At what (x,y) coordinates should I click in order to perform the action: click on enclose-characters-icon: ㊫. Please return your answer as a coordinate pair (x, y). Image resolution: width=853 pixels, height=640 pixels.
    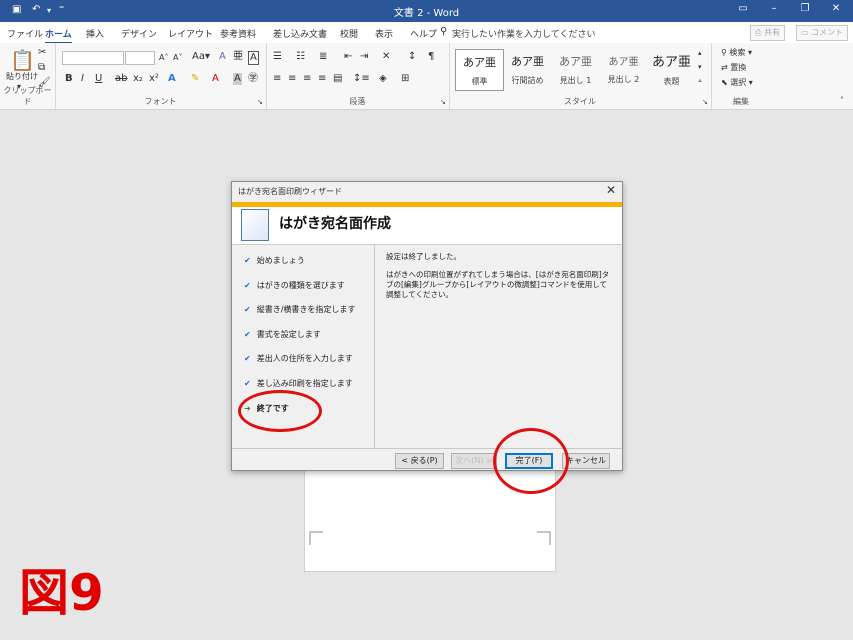
    Looking at the image, I should click on (253, 79).